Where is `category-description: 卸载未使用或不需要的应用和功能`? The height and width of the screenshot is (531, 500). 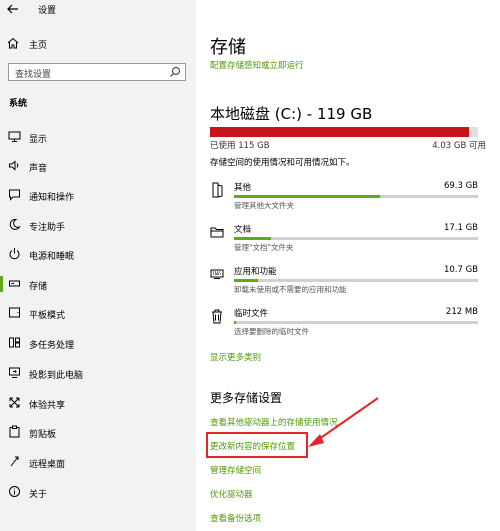 category-description: 卸载未使用或不需要的应用和功能 is located at coordinates (290, 289).